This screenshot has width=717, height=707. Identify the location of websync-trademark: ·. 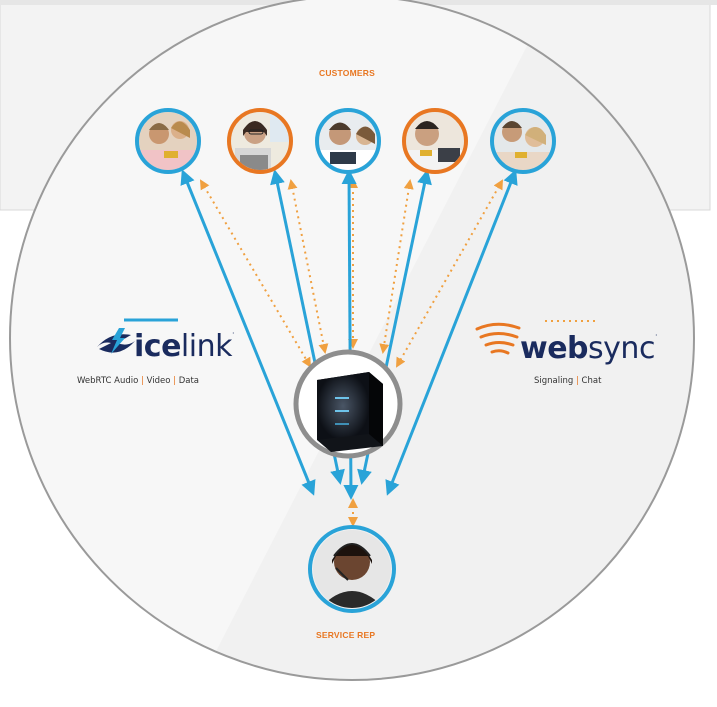
(656, 335).